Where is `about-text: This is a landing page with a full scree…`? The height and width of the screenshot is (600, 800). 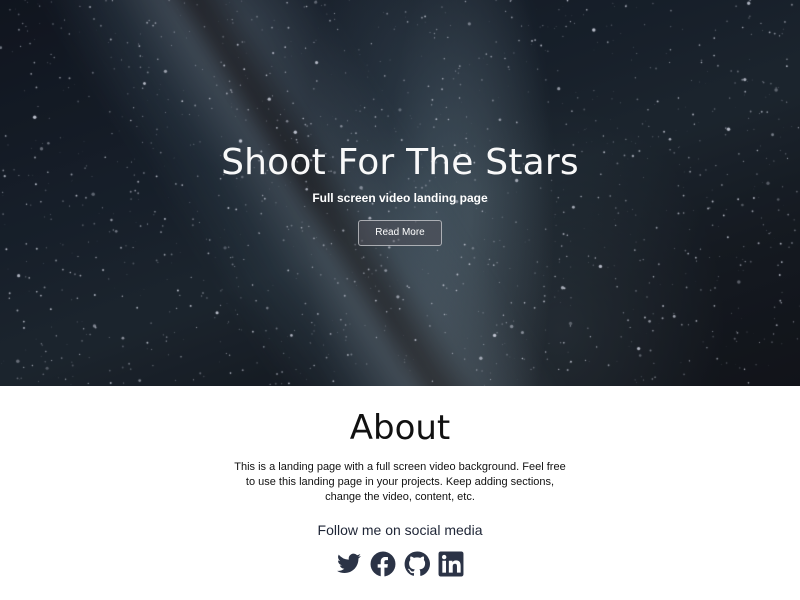
about-text: This is a landing page with a full scree… is located at coordinates (400, 482).